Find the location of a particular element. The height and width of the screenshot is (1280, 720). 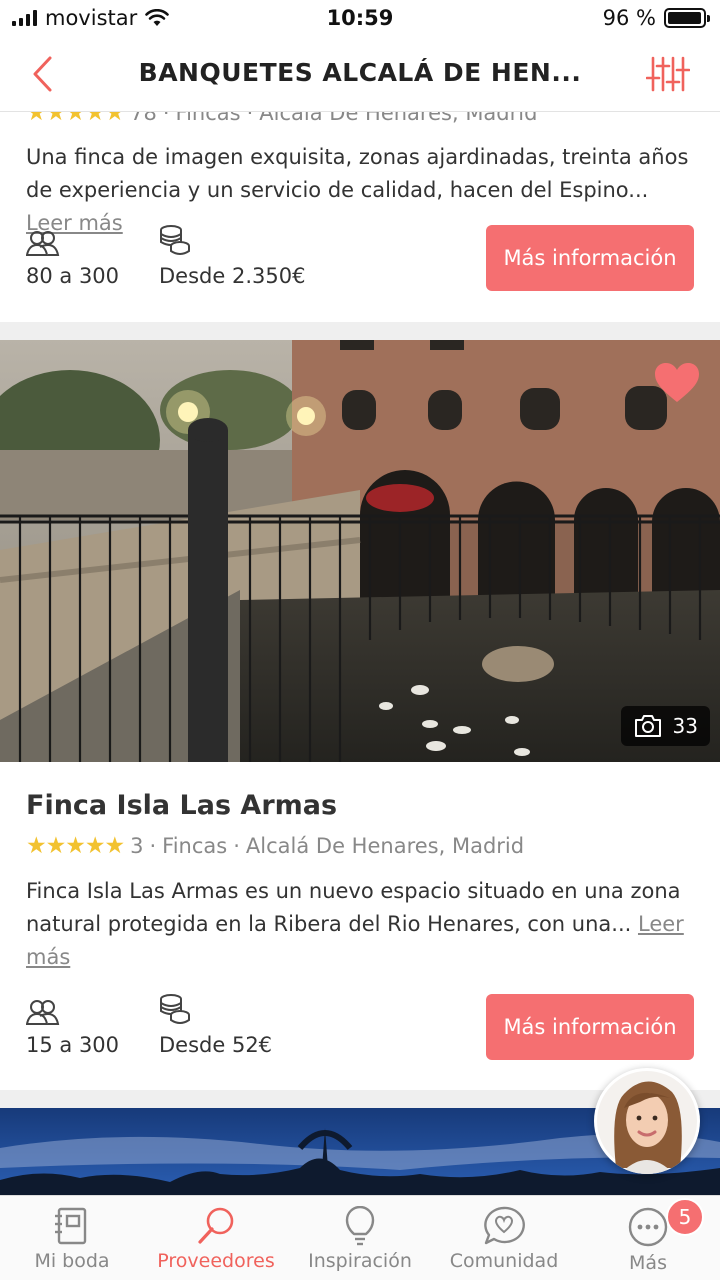

rating-count: 78 is located at coordinates (143, 118).